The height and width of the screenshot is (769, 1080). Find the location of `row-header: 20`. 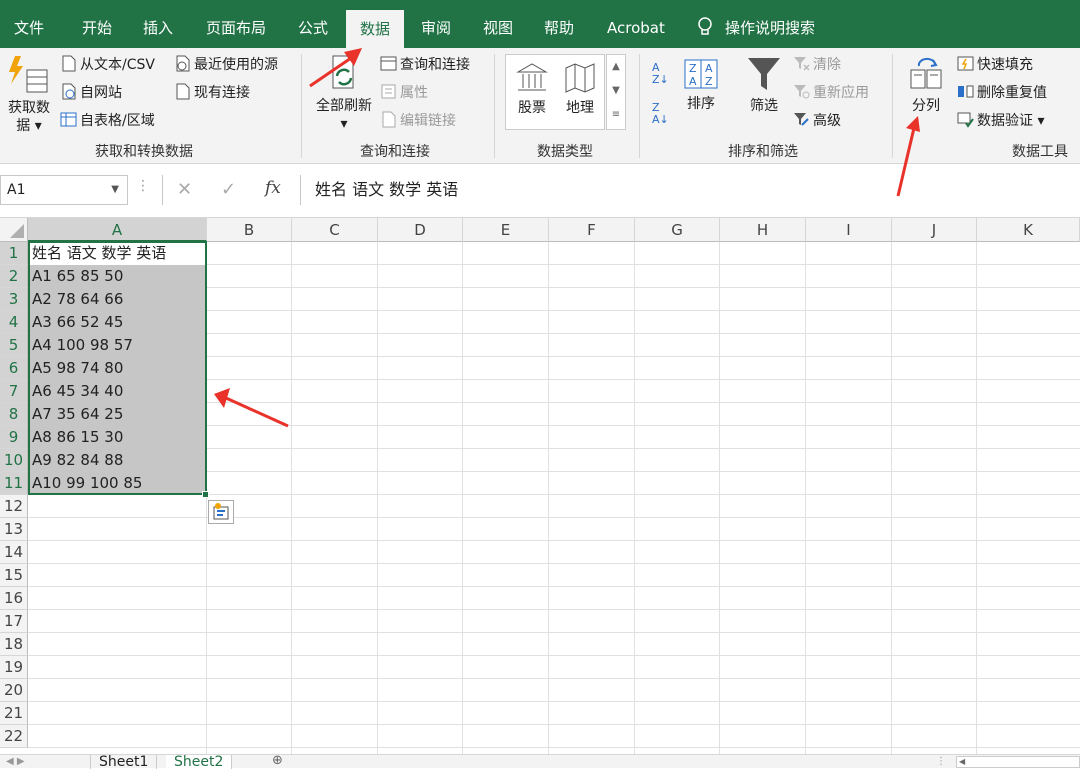

row-header: 20 is located at coordinates (14, 690).